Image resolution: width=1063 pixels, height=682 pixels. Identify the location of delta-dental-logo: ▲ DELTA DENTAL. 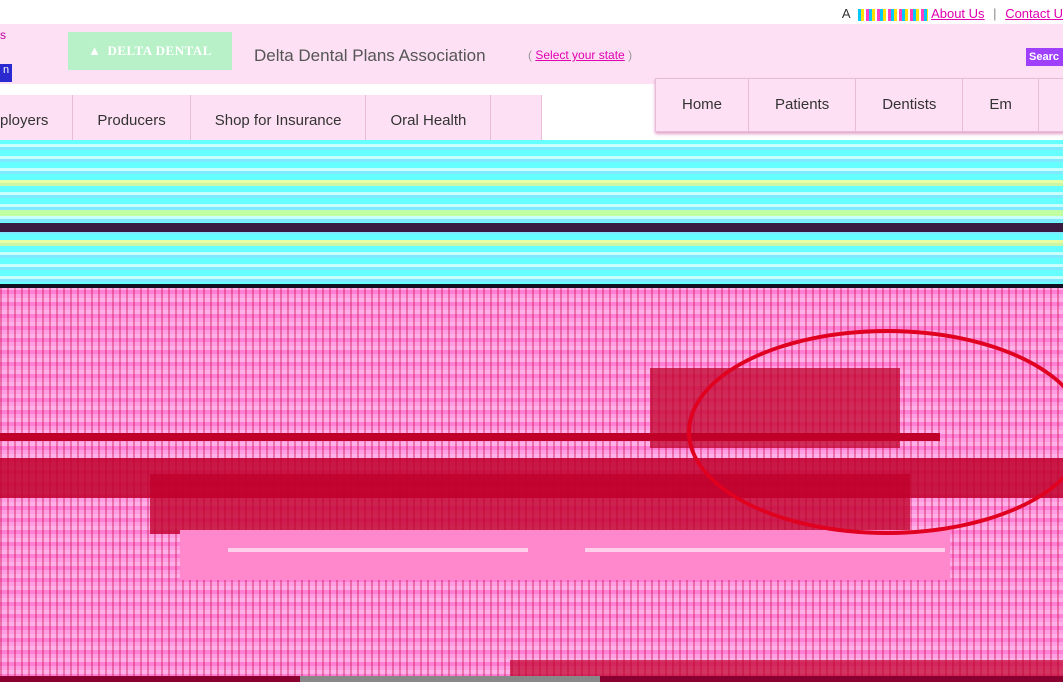
(150, 51).